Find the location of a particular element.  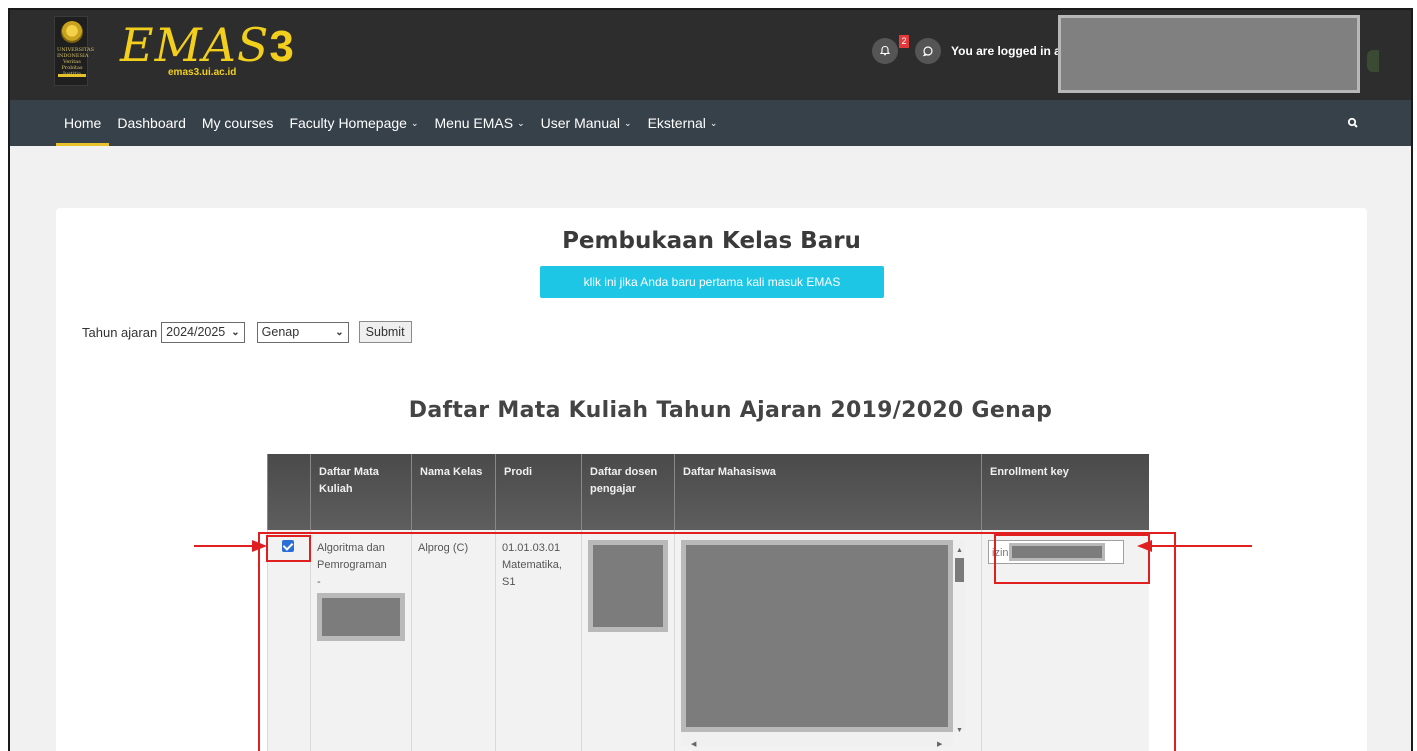

nav-item-menu-emas: Menu EMAS ⌄ is located at coordinates (480, 123).